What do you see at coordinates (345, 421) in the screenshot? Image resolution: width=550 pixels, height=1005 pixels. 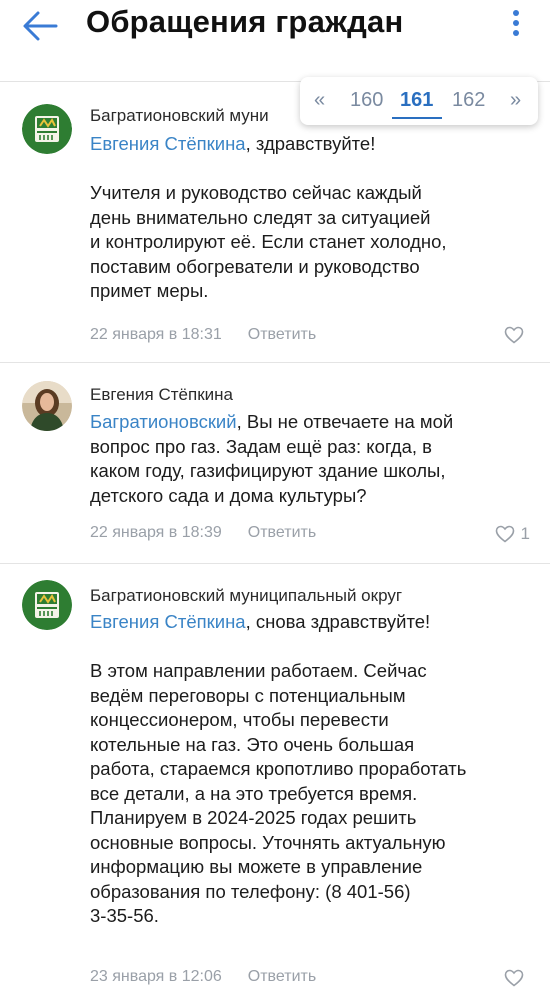 I see `comment-greeting: , Вы не отвечаете на мой` at bounding box center [345, 421].